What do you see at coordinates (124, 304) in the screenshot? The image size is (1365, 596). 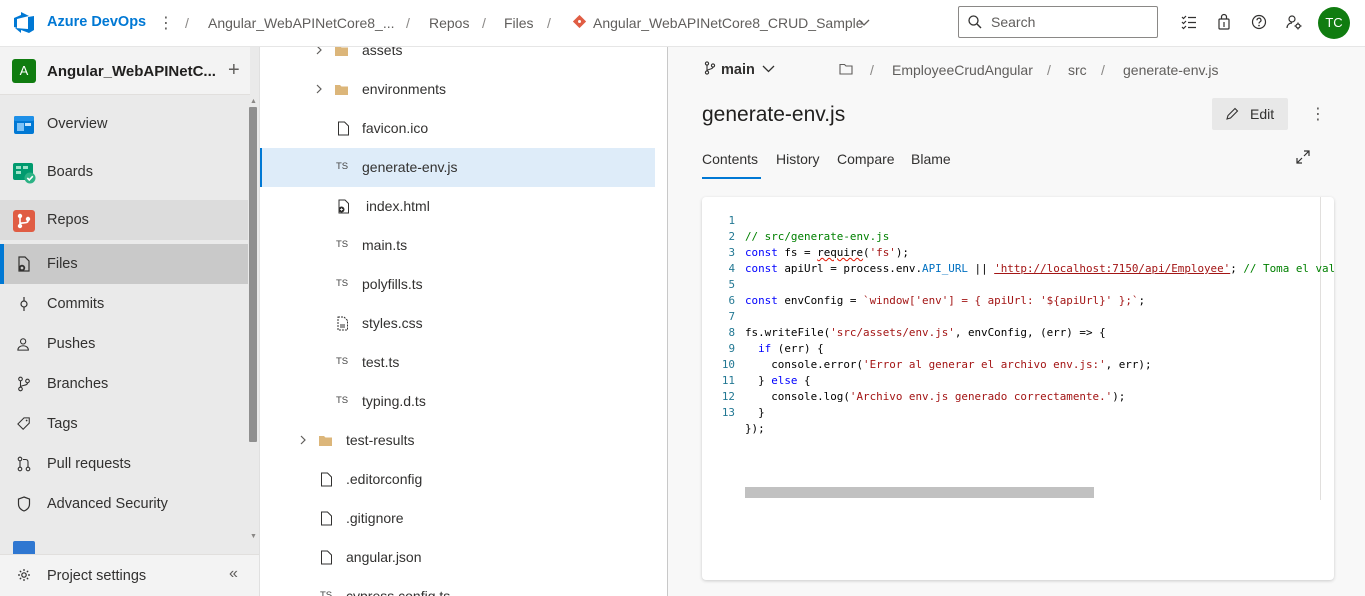 I see `nav-item-commits: Commits` at bounding box center [124, 304].